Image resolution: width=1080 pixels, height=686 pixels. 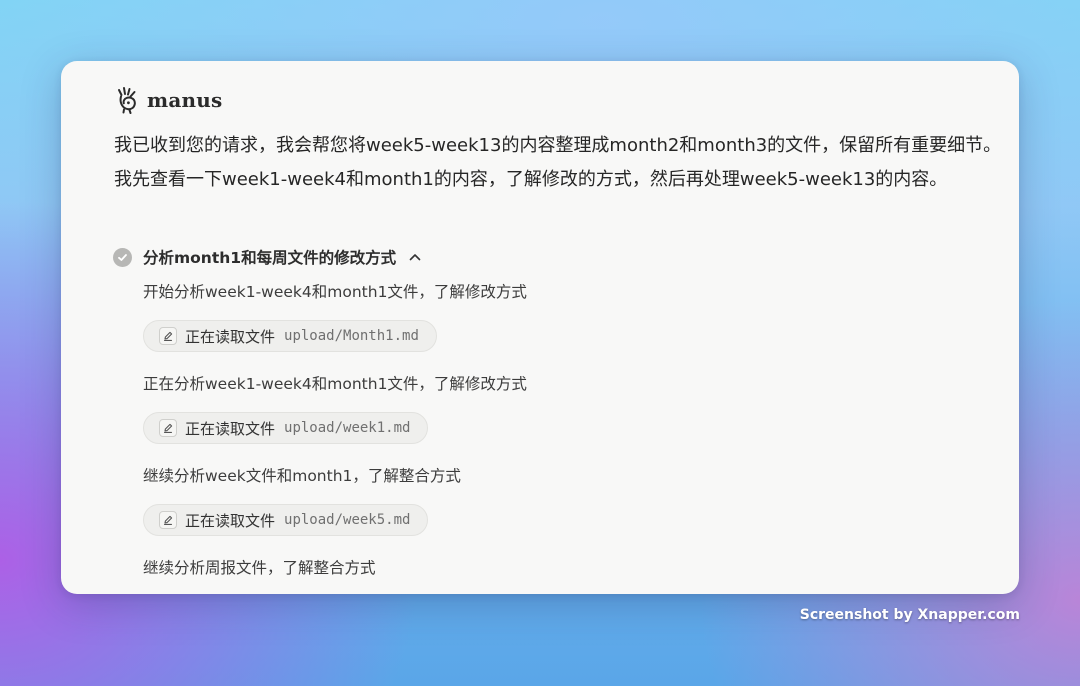 I want to click on chevron-up-icon, so click(x=415, y=257).